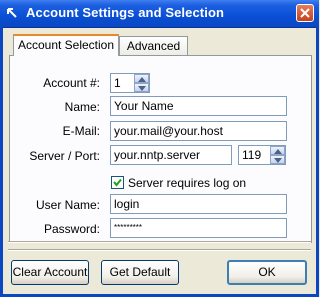 This screenshot has height=297, width=320. What do you see at coordinates (82, 107) in the screenshot?
I see `name-label: Name:` at bounding box center [82, 107].